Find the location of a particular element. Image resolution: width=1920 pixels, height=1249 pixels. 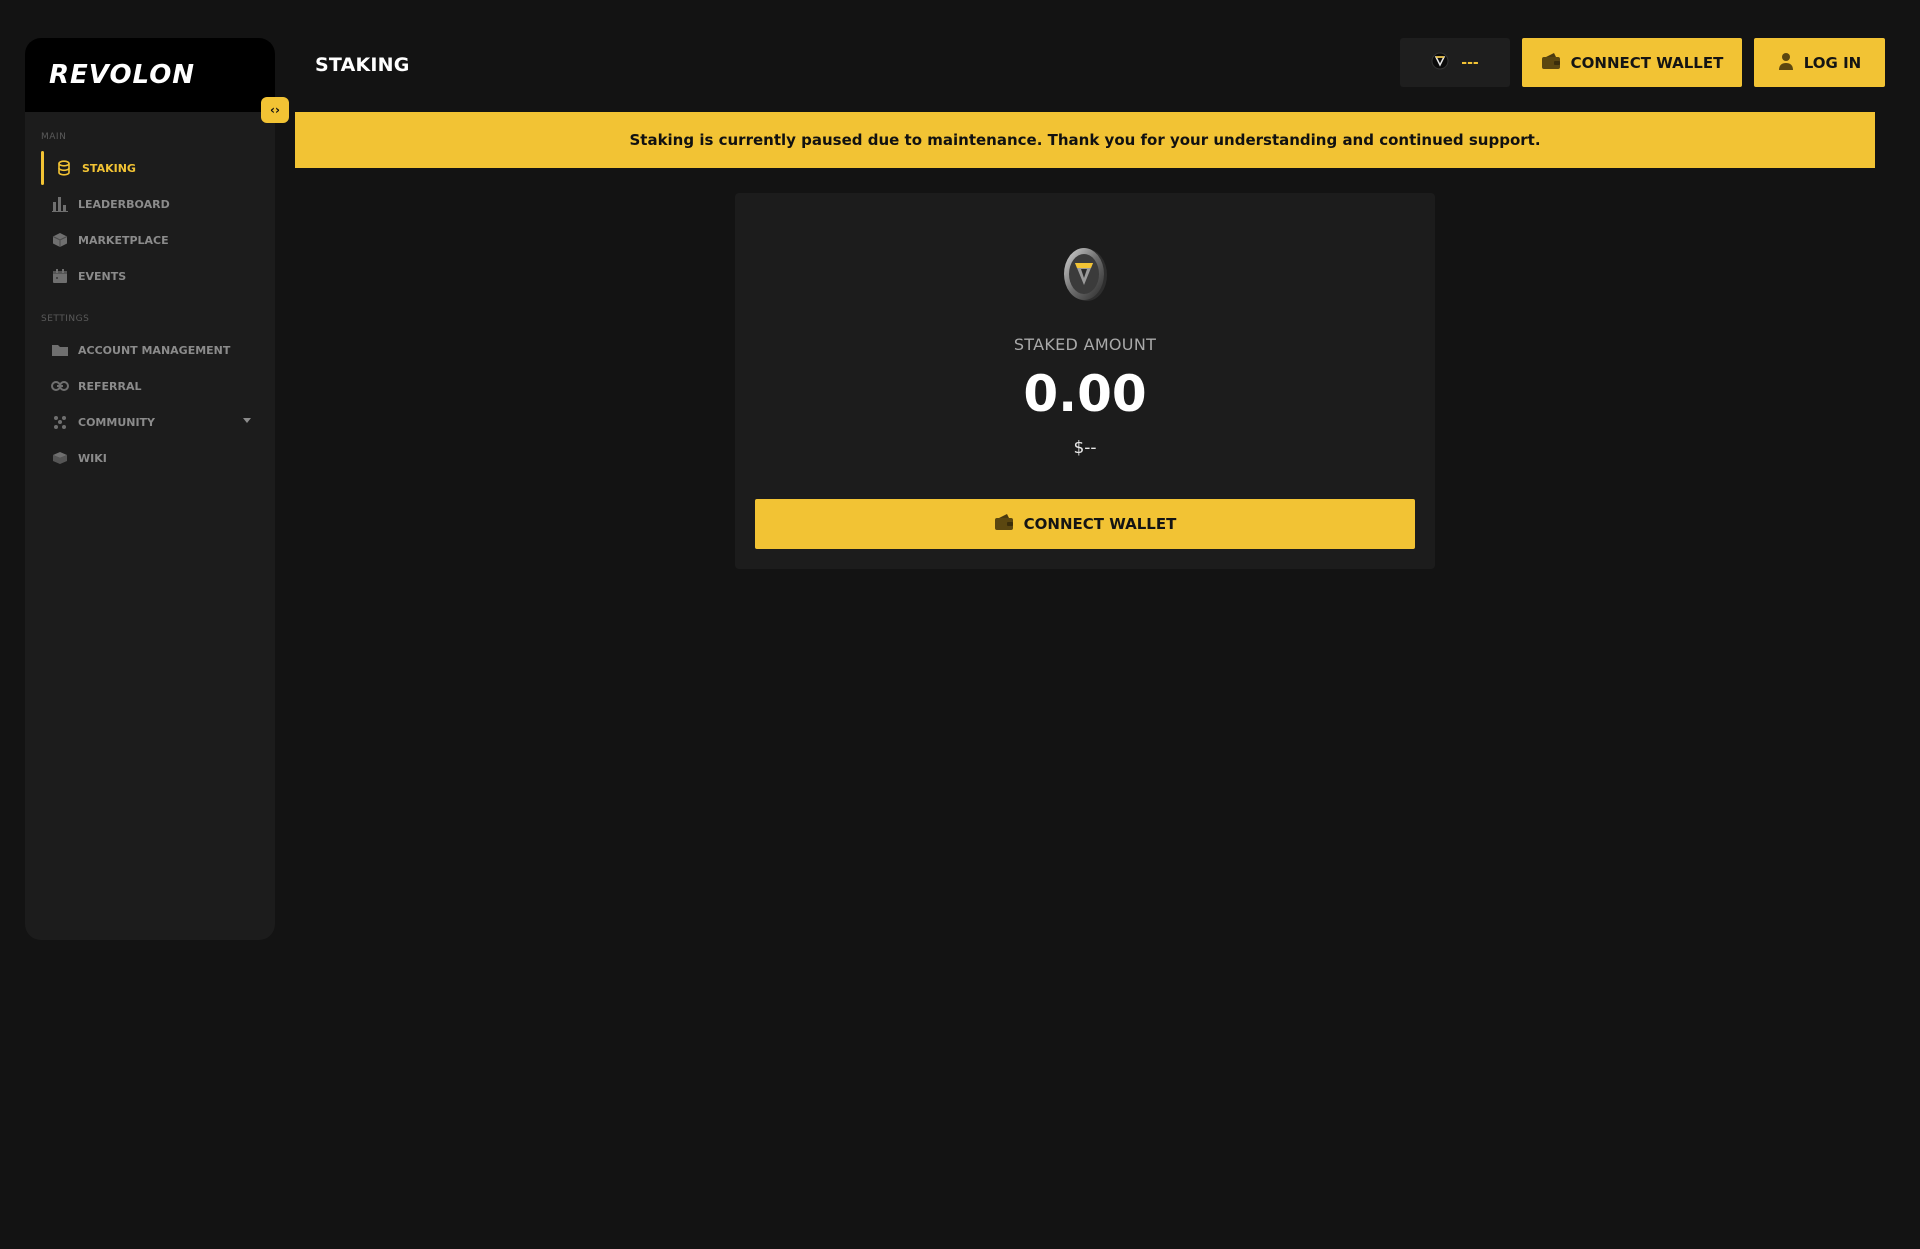

revolon-token-icon is located at coordinates (1440, 63).